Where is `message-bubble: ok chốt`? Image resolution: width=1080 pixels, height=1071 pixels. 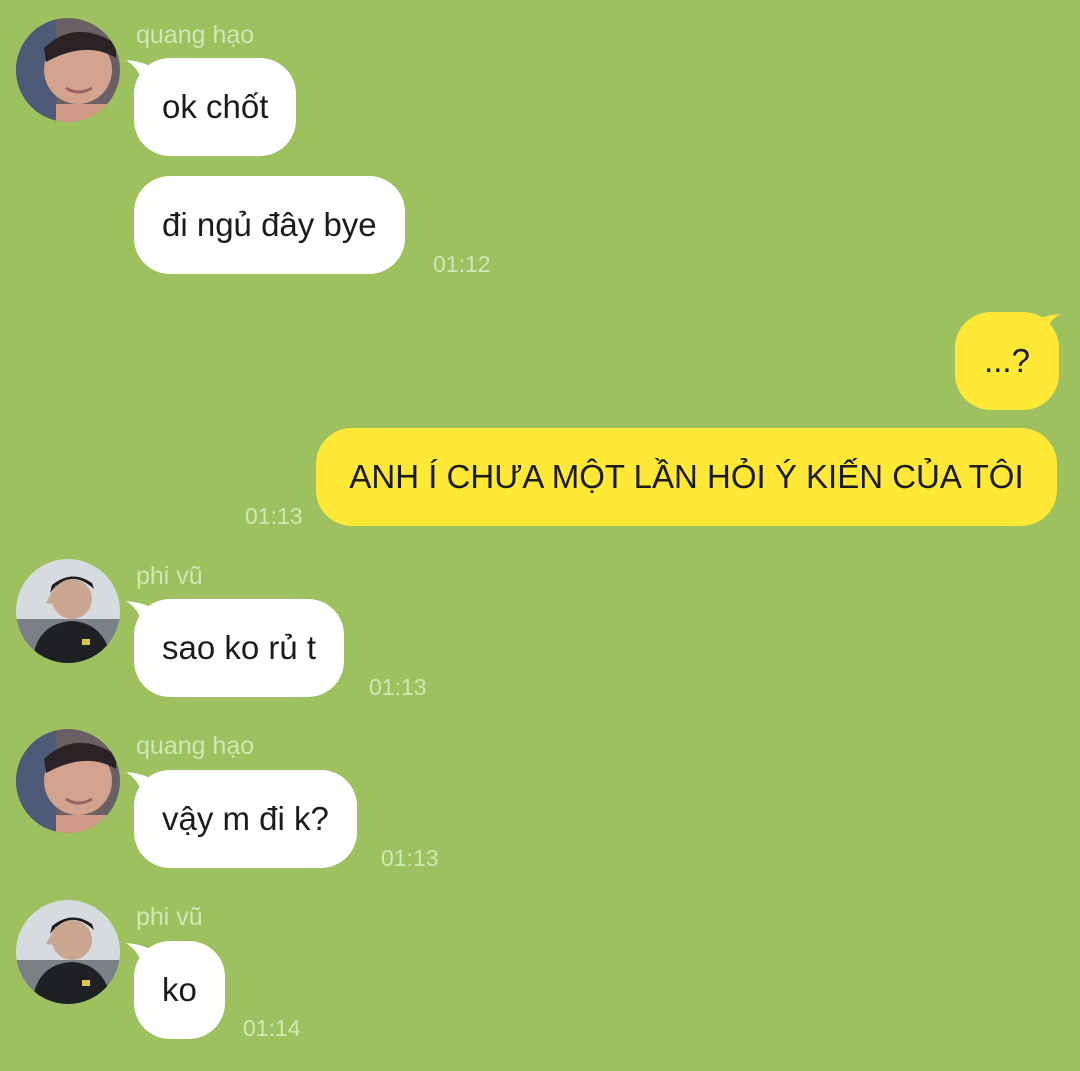 message-bubble: ok chốt is located at coordinates (215, 107).